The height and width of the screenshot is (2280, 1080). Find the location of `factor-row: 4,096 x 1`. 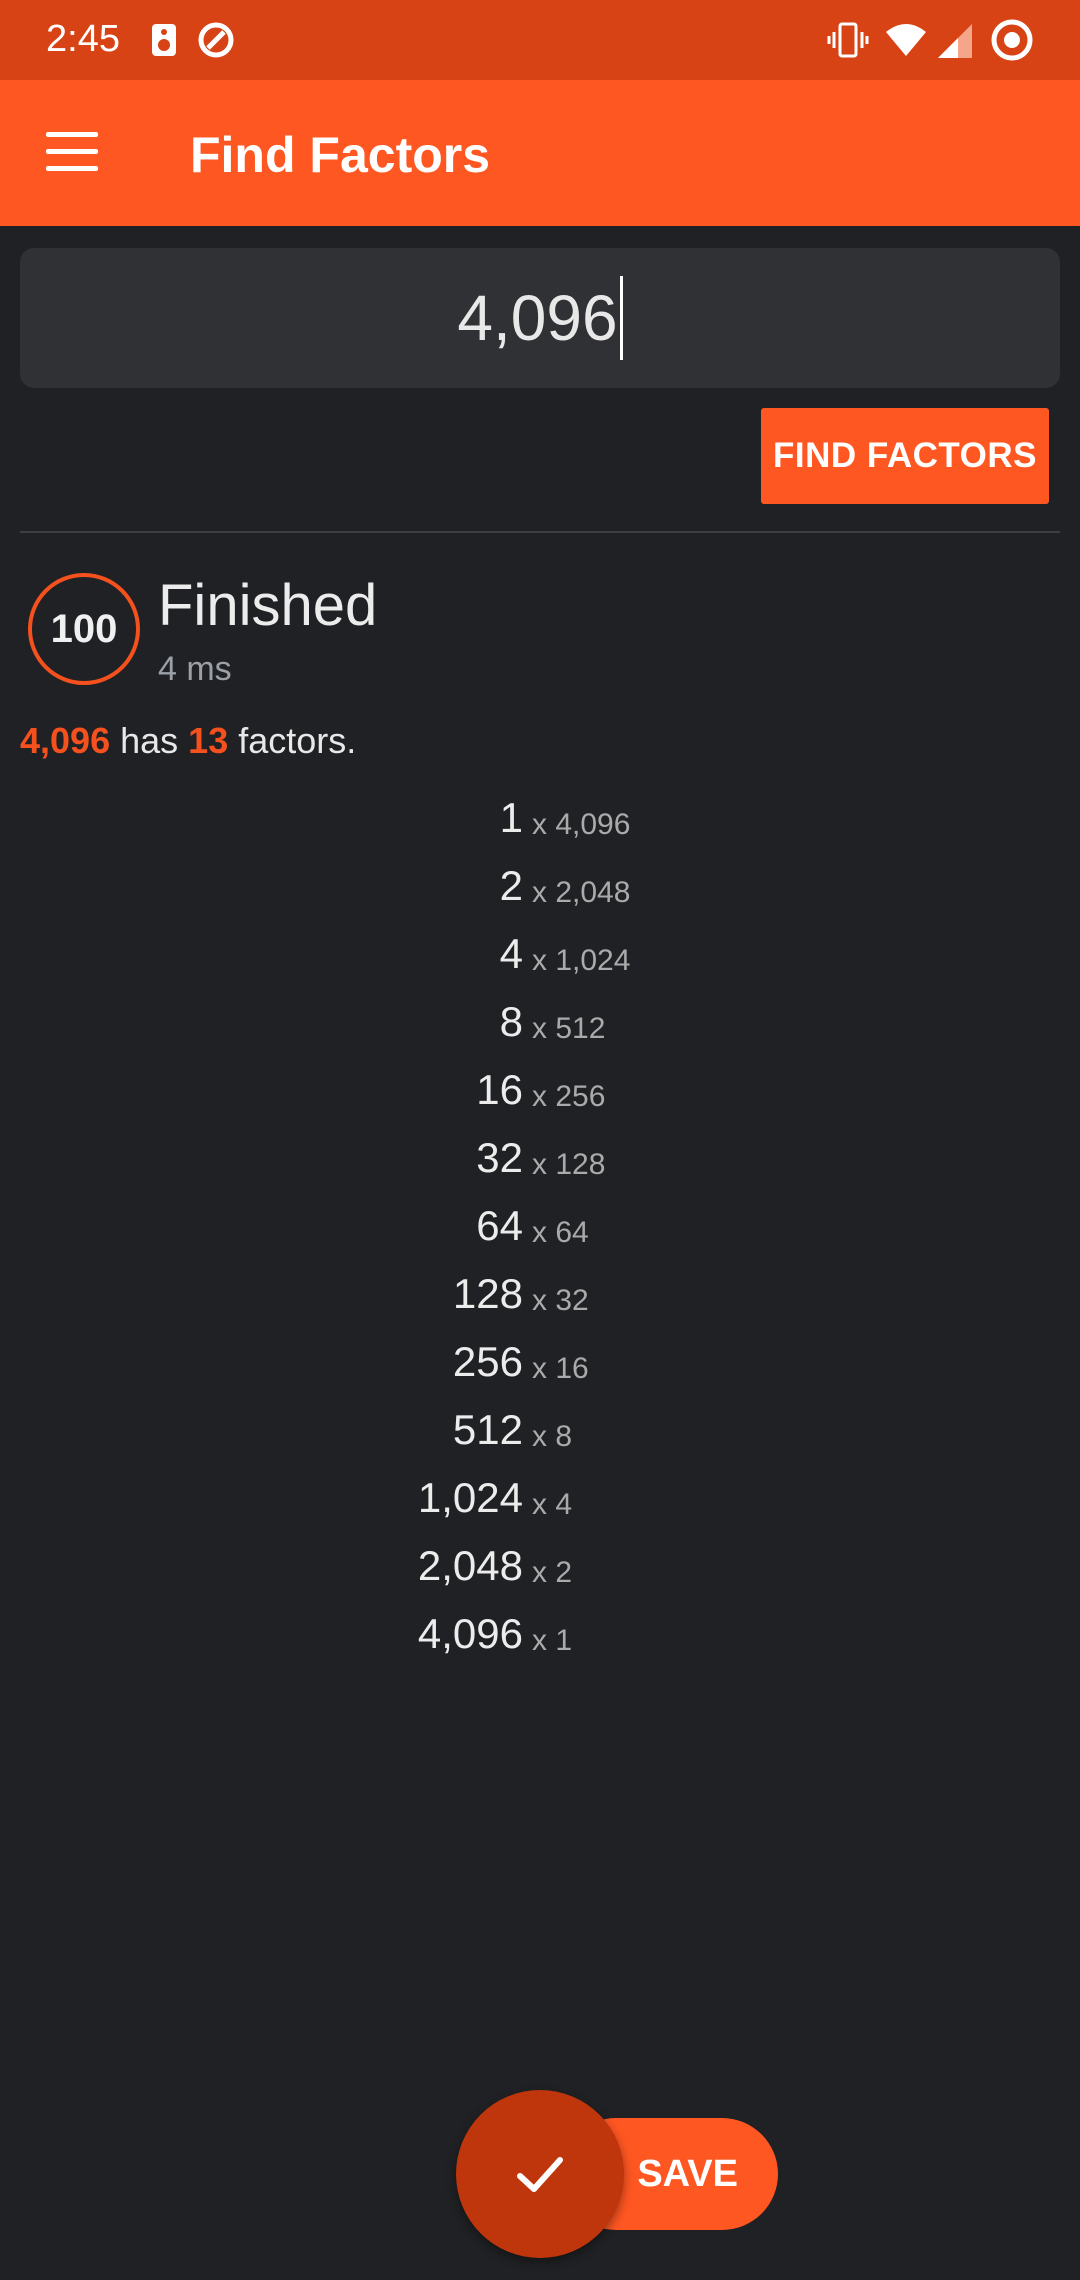

factor-row: 4,096 x 1 is located at coordinates (540, 1640).